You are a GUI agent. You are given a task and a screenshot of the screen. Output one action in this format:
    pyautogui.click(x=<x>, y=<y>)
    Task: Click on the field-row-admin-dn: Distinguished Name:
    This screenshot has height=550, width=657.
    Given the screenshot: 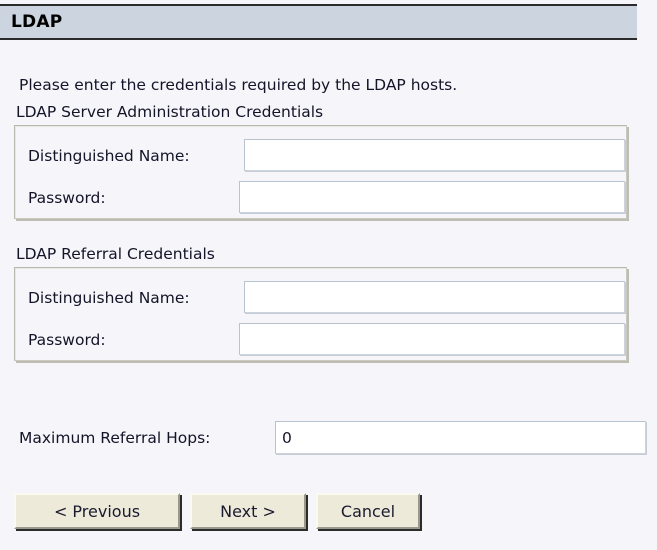 What is the action you would take?
    pyautogui.click(x=320, y=155)
    